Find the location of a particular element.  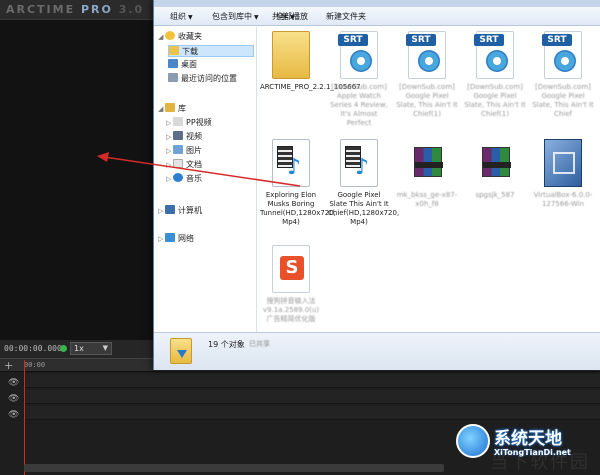

timeline-scrollbar is located at coordinates (234, 468).